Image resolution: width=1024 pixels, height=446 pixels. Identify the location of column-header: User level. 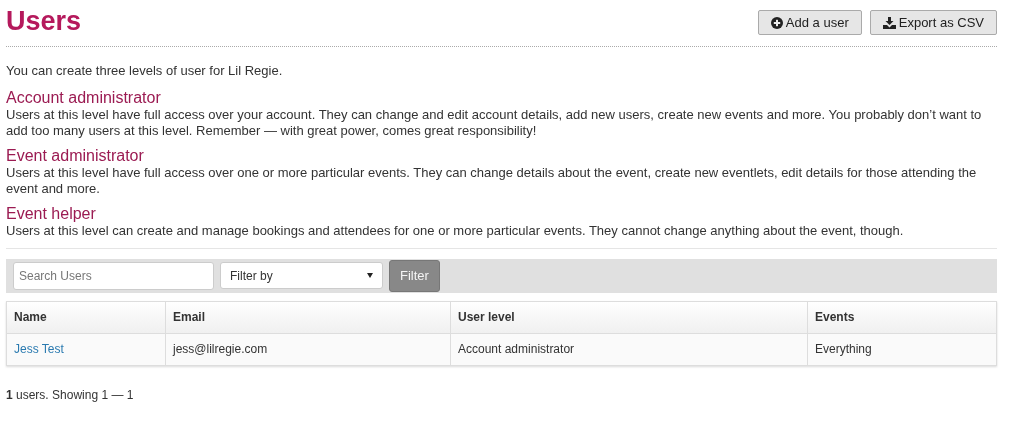
(629, 317).